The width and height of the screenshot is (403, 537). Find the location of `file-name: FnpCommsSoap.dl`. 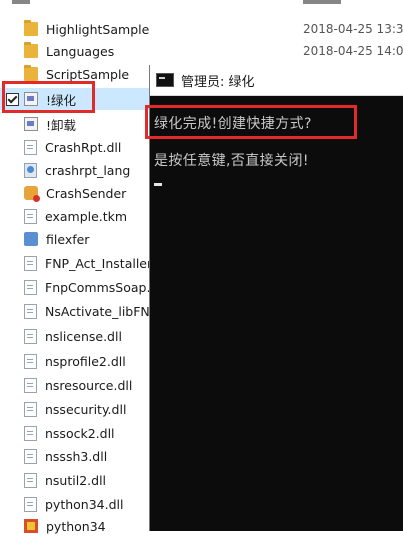

file-name: FnpCommsSoap.dl is located at coordinates (103, 287).